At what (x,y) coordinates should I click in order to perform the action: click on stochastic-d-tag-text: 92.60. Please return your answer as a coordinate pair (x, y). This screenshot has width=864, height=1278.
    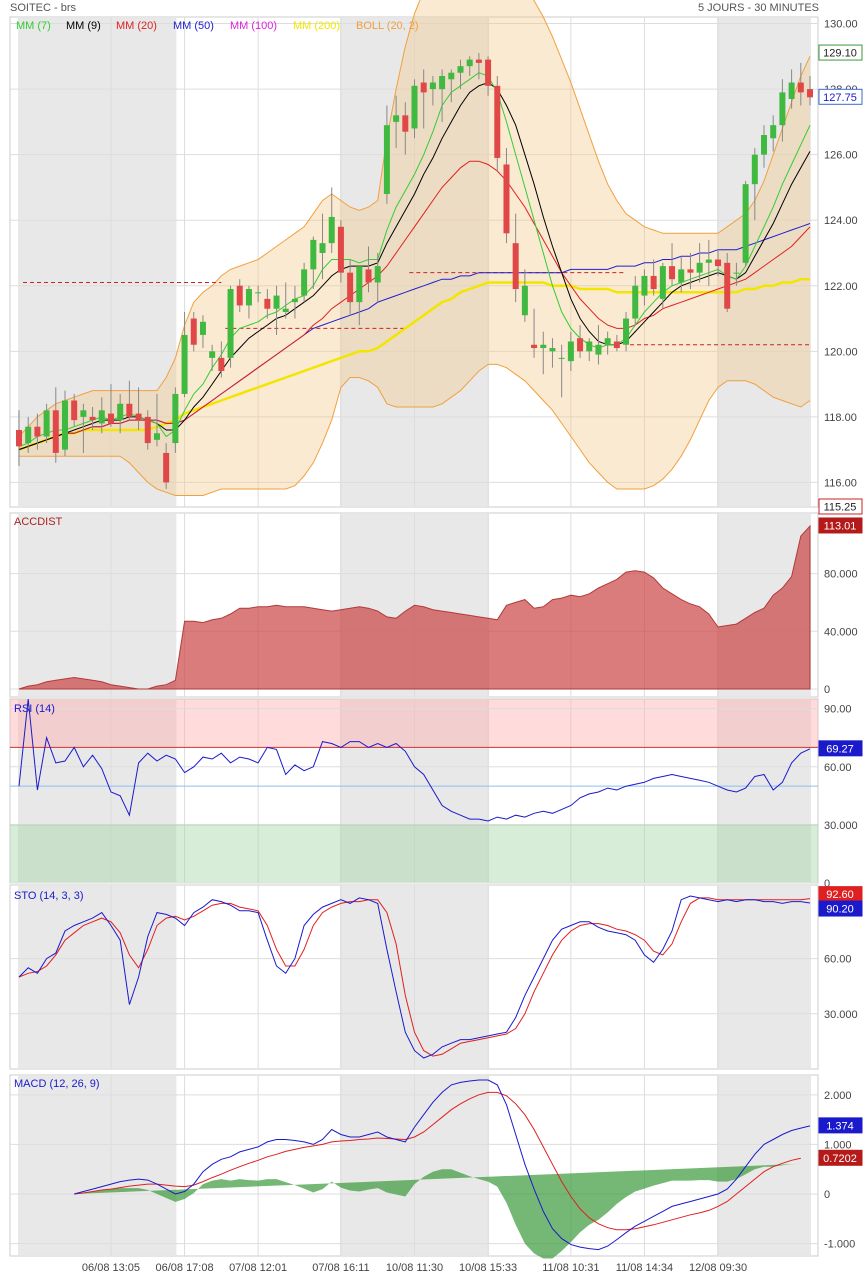
    Looking at the image, I should click on (840, 895).